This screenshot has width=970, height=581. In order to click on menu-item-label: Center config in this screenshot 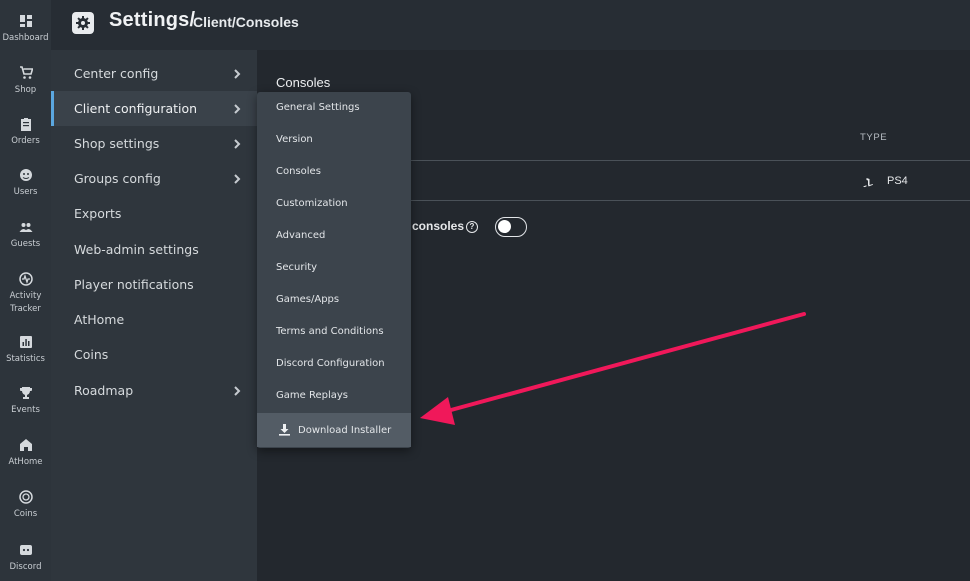, I will do `click(116, 73)`.